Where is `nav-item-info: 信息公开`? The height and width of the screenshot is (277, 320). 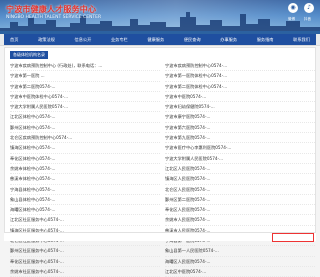 nav-item-info: 信息公开 is located at coordinates (83, 40).